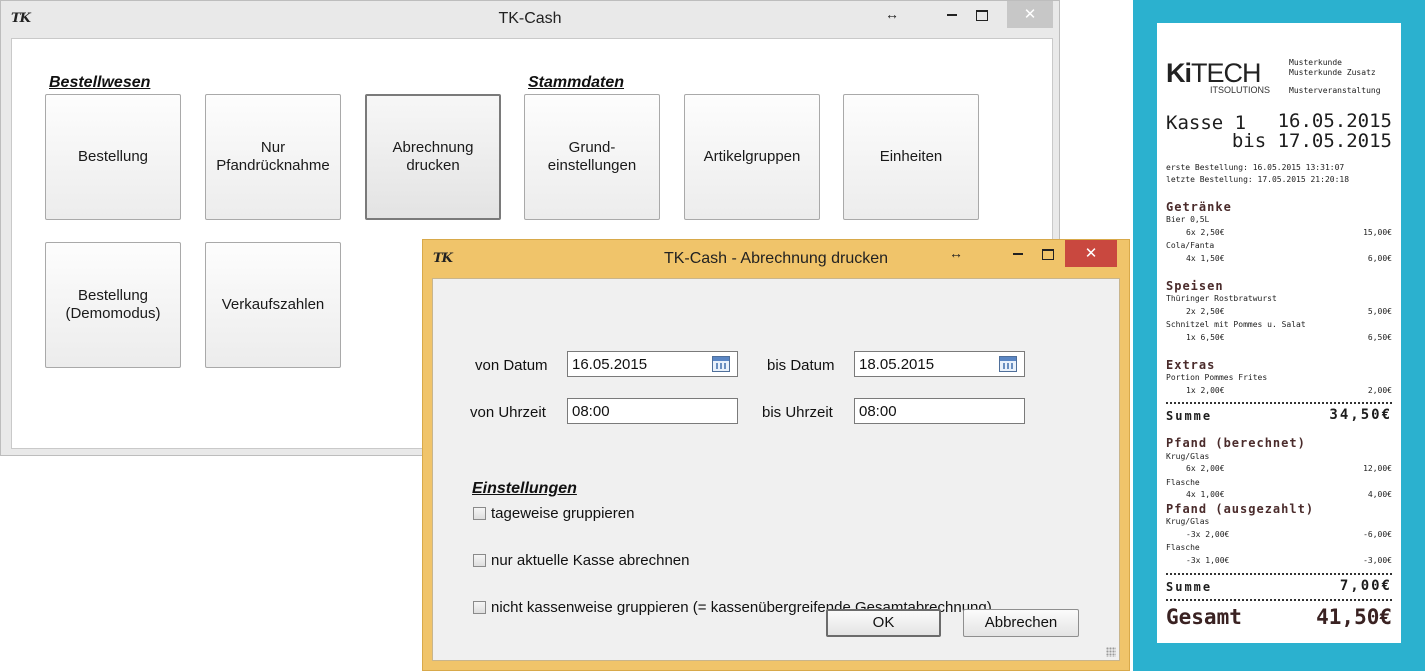 This screenshot has width=1425, height=671. Describe the element at coordinates (1379, 337) in the screenshot. I see `item-amount: 6,50€` at that location.